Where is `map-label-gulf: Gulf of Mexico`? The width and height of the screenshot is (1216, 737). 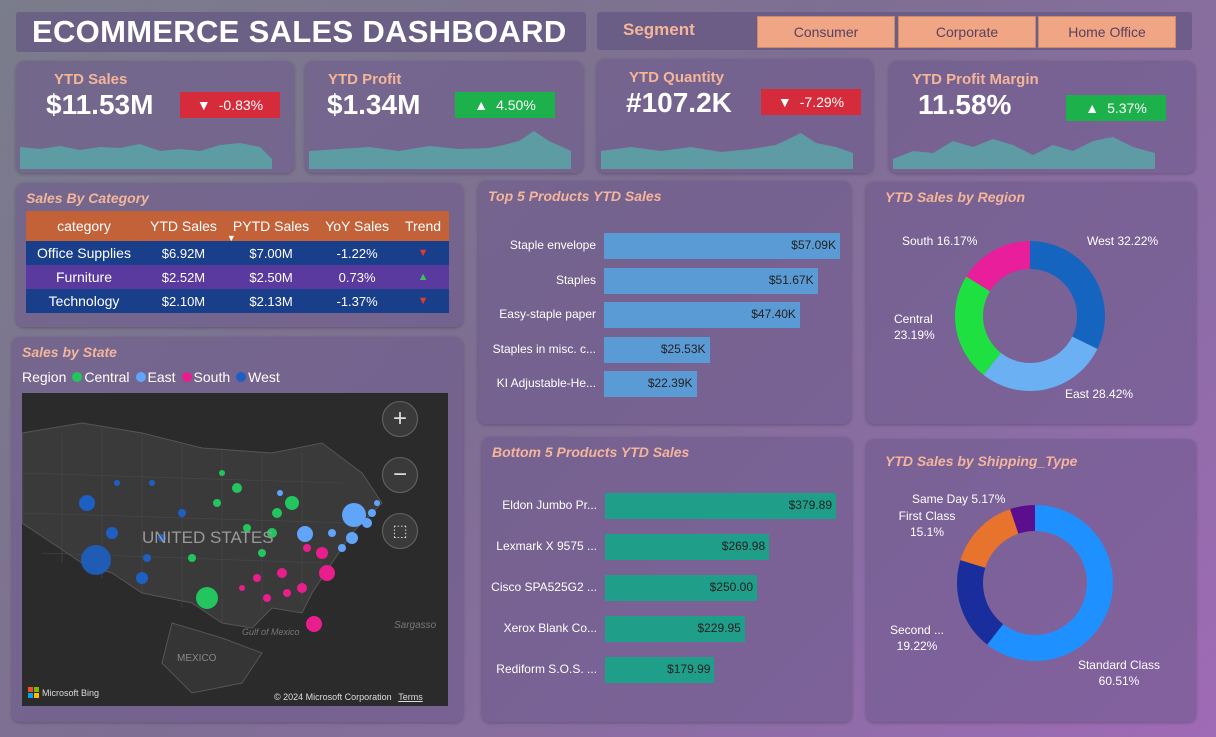
map-label-gulf: Gulf of Mexico is located at coordinates (271, 632).